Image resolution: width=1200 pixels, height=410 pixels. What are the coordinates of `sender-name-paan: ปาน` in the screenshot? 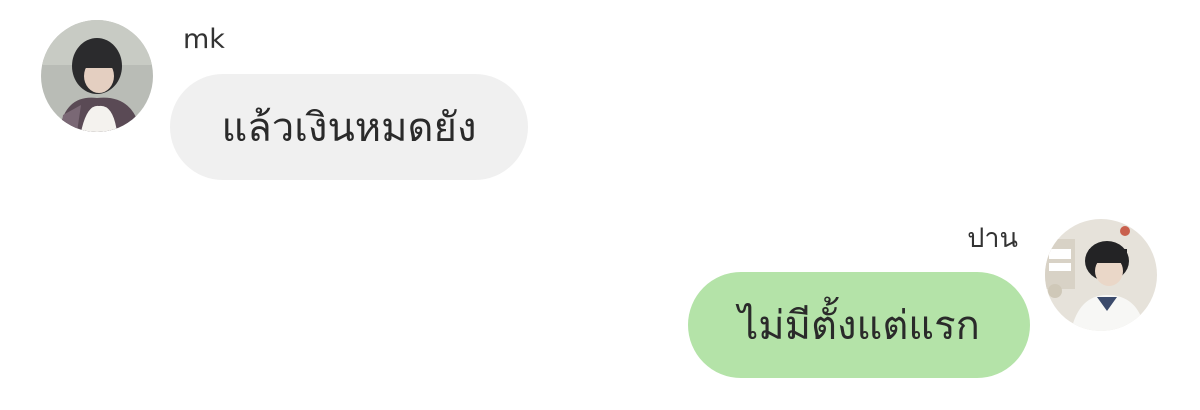 It's located at (992, 238).